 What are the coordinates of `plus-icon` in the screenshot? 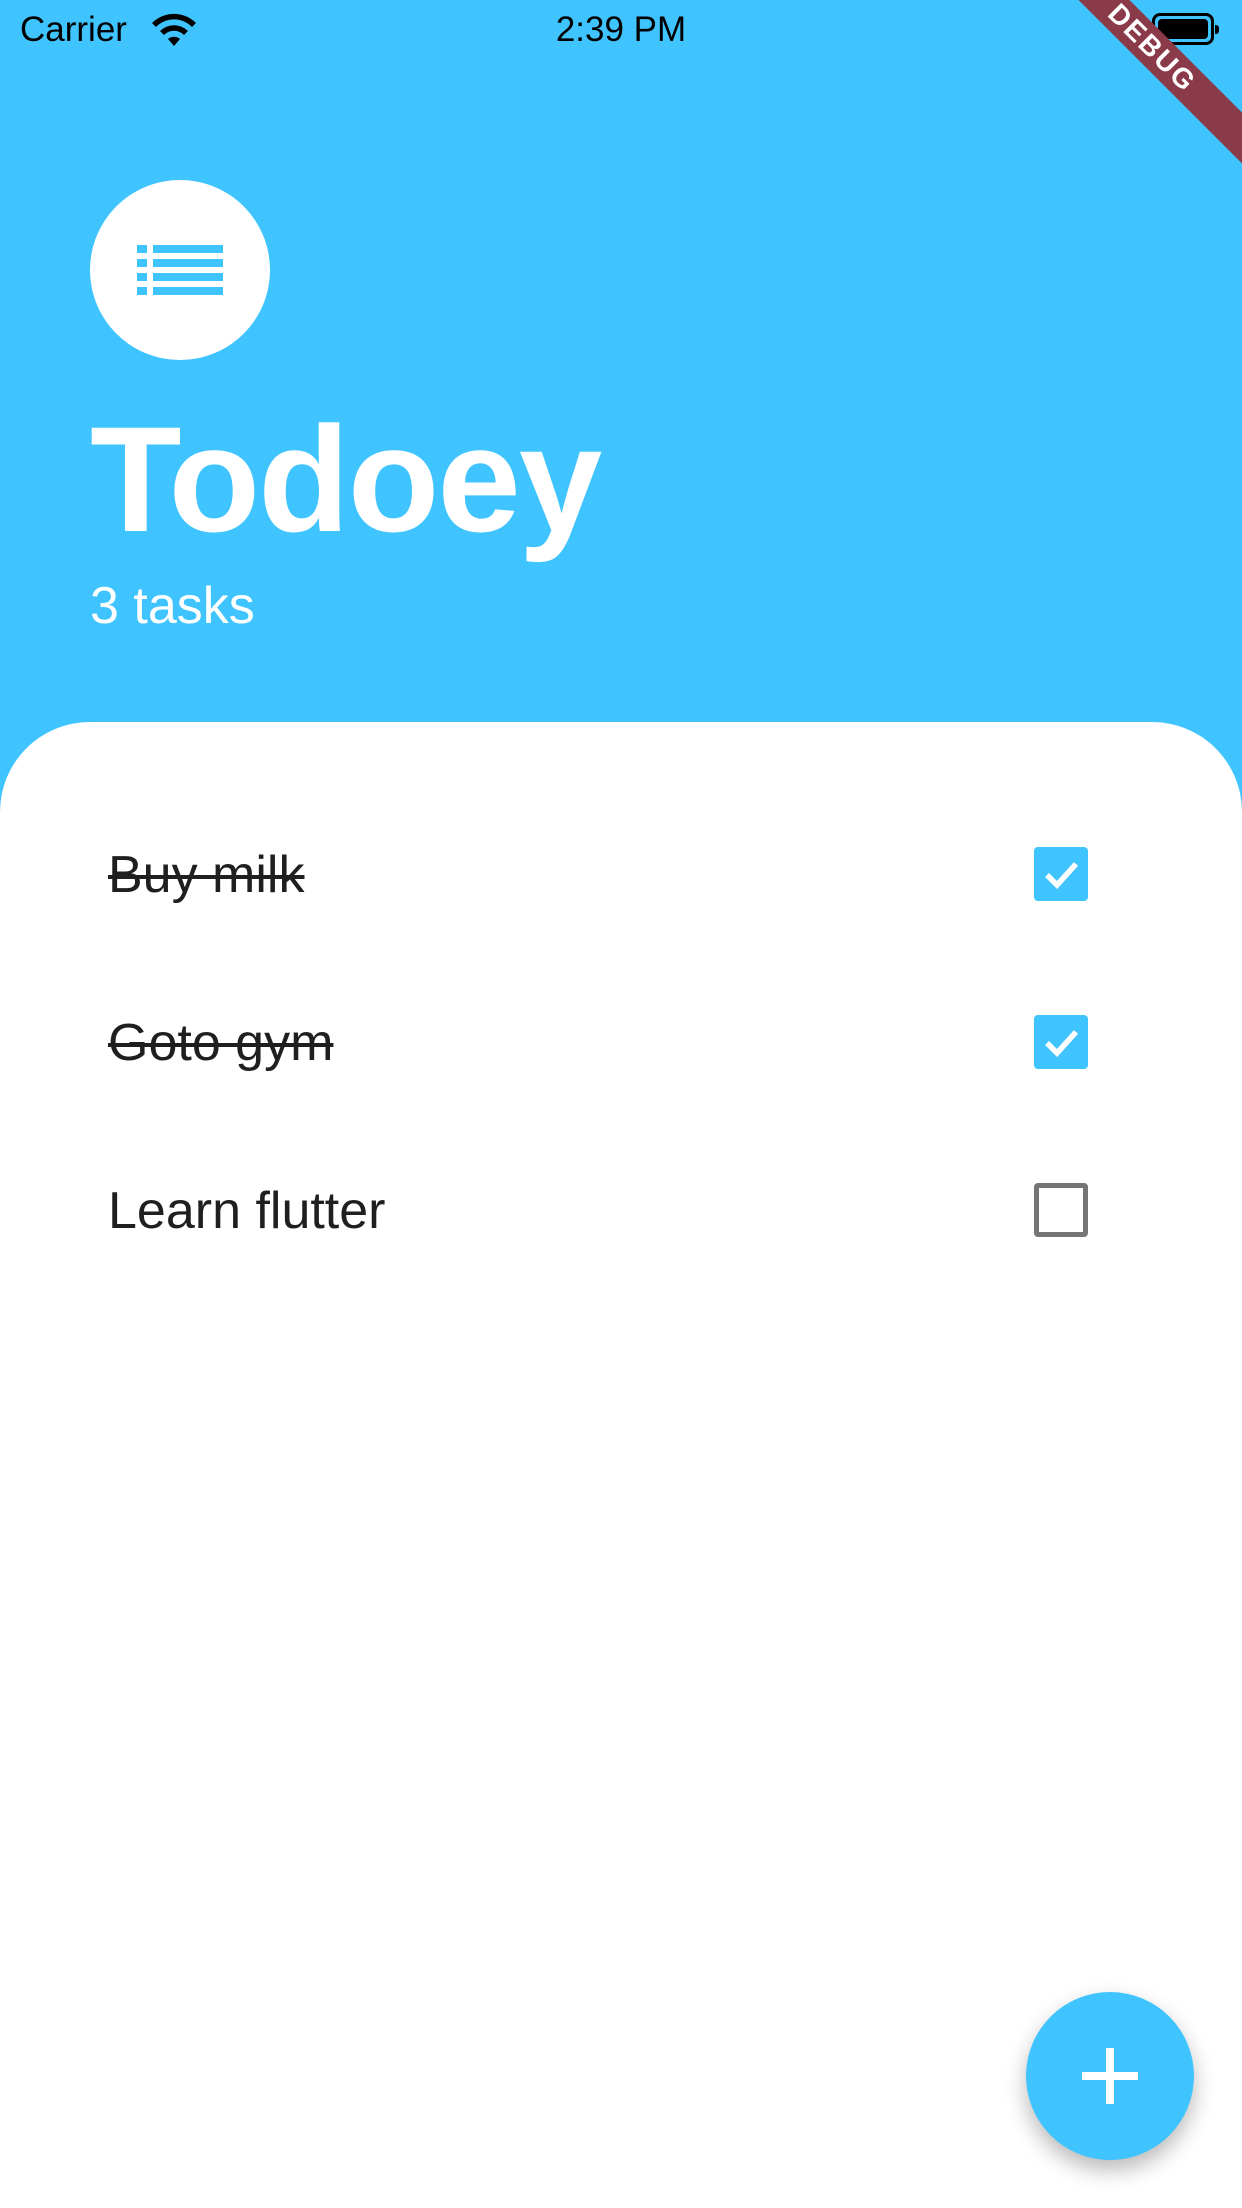 It's located at (1110, 2076).